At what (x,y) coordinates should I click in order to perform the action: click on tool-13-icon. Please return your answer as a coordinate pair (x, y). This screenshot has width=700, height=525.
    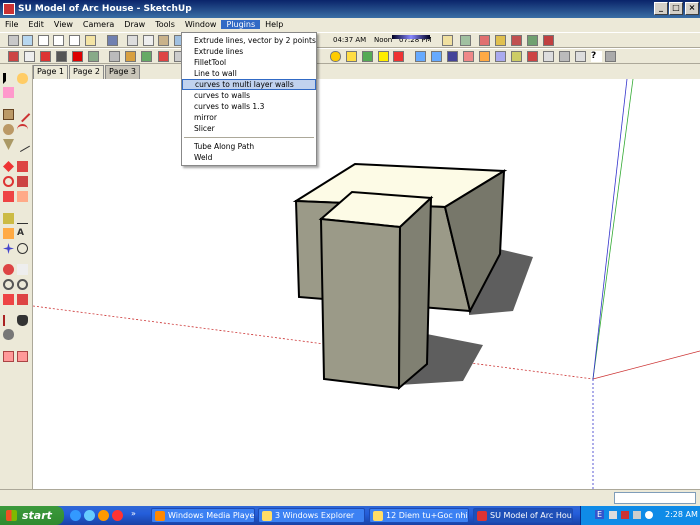
    Looking at the image, I should click on (420, 56).